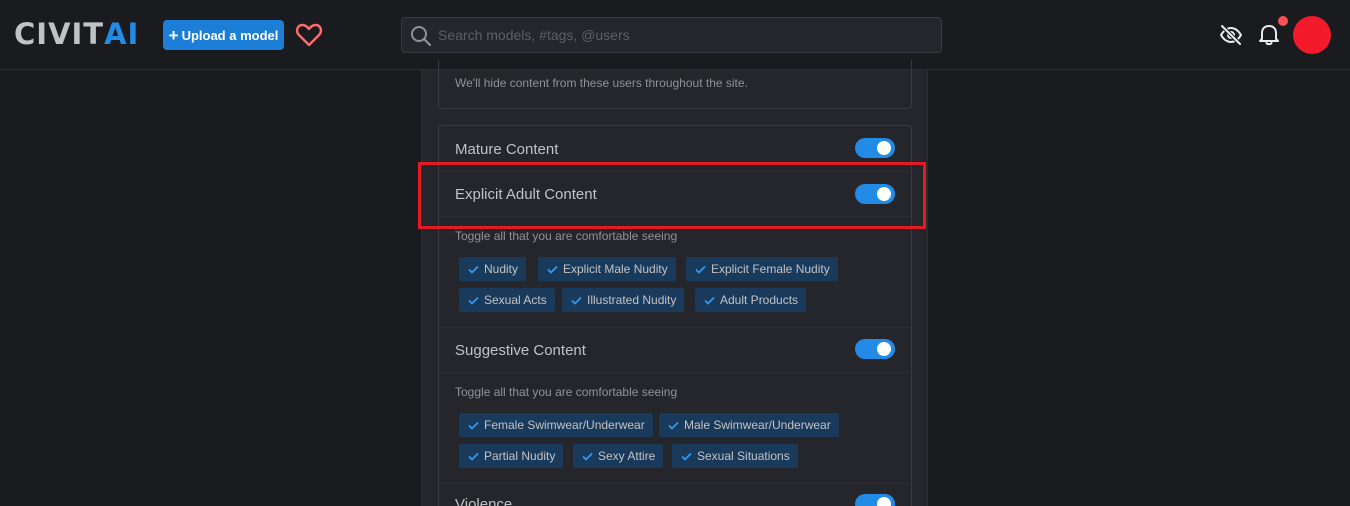  Describe the element at coordinates (675, 495) in the screenshot. I see `violence-content-row: Violence` at that location.